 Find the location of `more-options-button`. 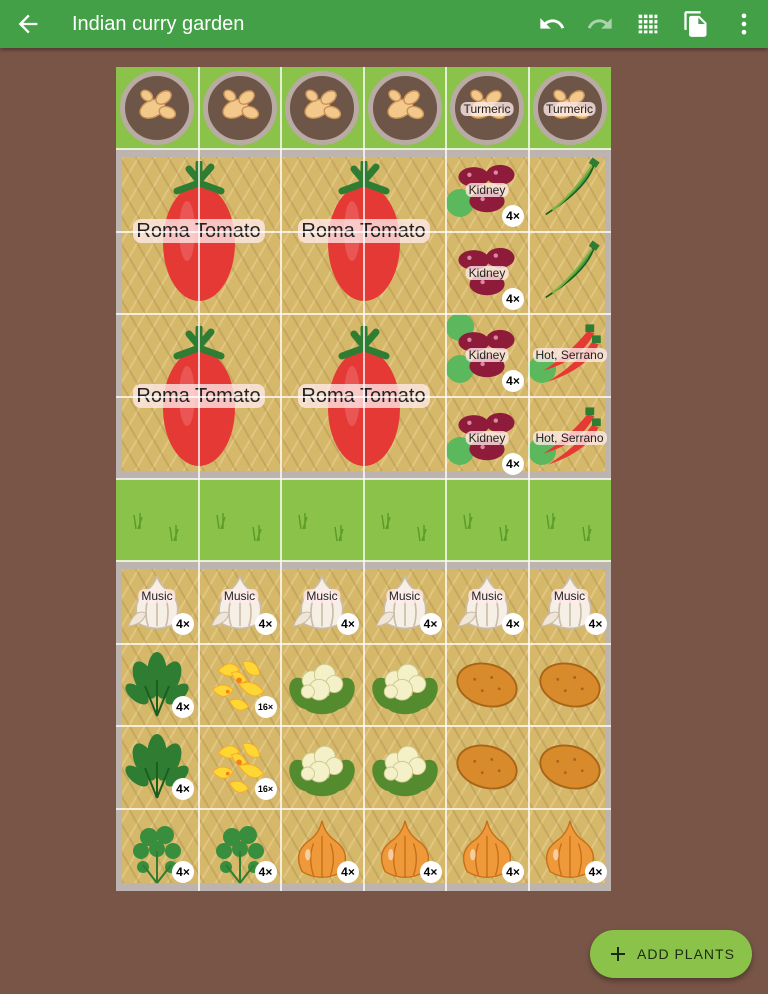

more-options-button is located at coordinates (744, 24).